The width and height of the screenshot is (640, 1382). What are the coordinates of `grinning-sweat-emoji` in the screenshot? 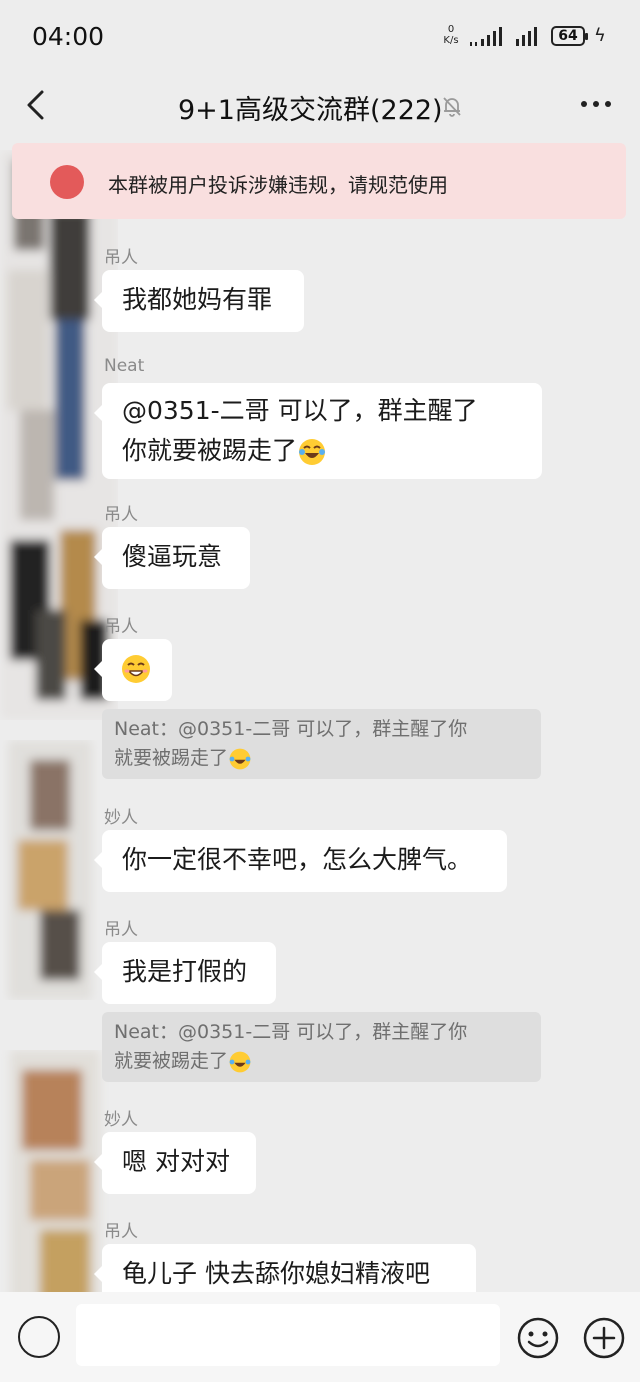 It's located at (136, 669).